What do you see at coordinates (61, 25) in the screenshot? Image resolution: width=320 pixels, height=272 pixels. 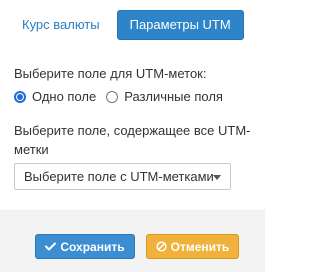 I see `tab-currency-rate: Курс валюты` at bounding box center [61, 25].